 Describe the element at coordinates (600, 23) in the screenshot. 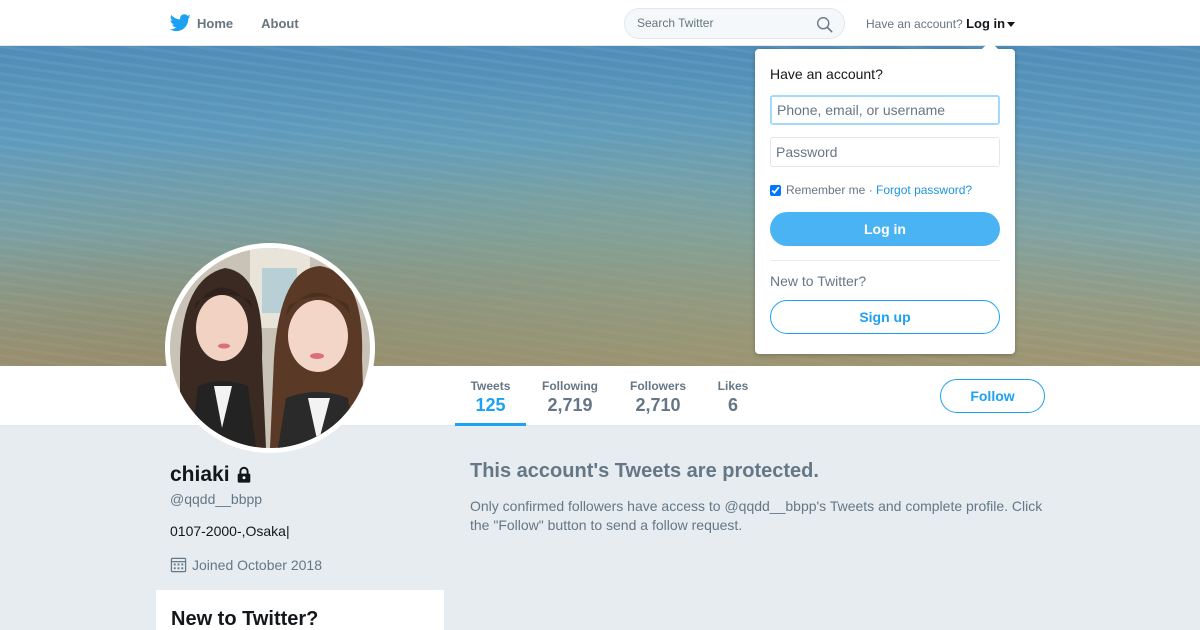

I see `top-navigation-bar: Home About Have an account? Log in` at that location.